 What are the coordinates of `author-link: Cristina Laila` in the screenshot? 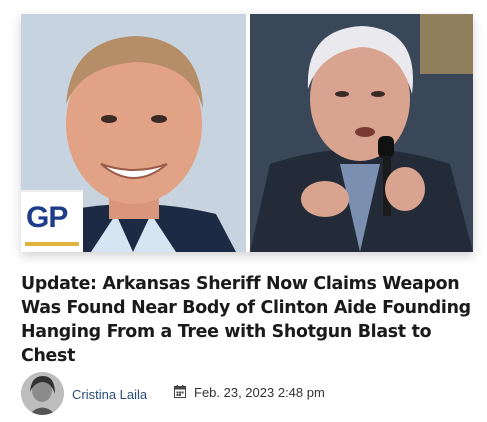 It's located at (109, 394).